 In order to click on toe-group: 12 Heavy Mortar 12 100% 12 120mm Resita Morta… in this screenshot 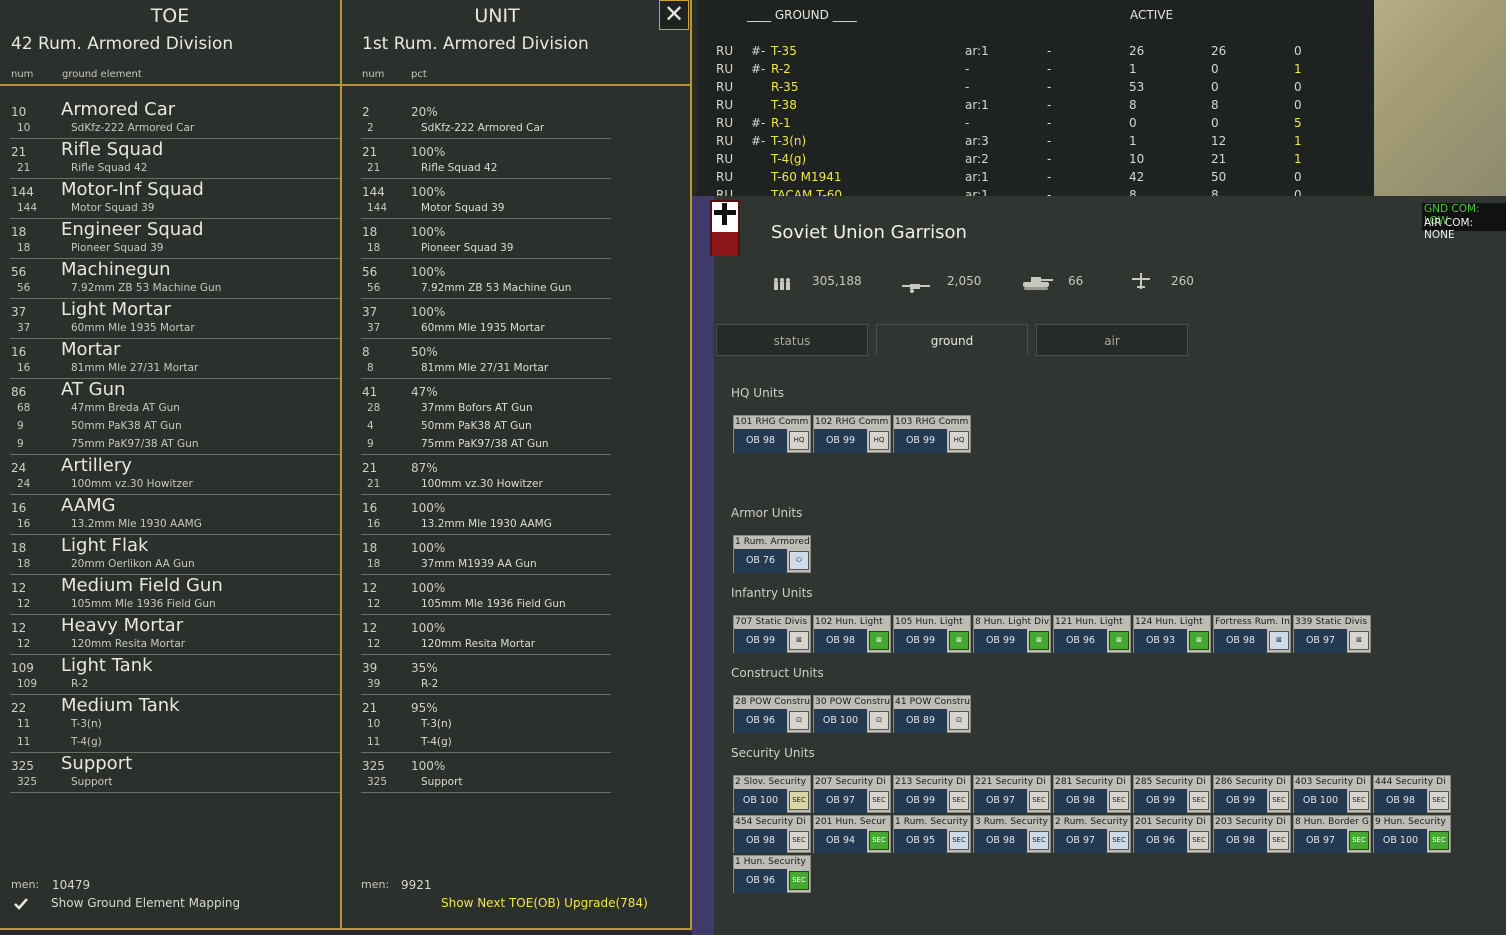, I will do `click(345, 635)`.